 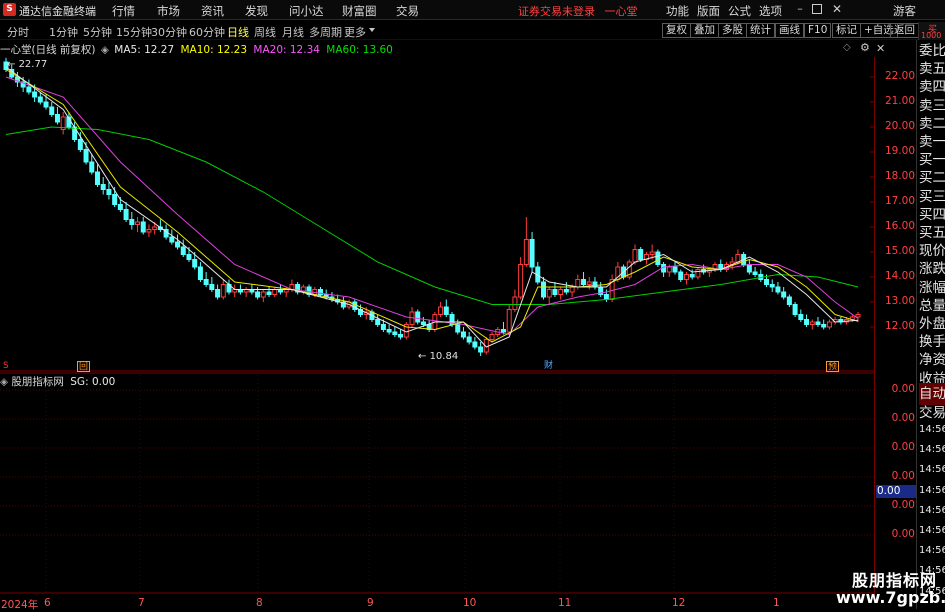 What do you see at coordinates (105, 50) in the screenshot?
I see `legend-toggle-icon: ◈` at bounding box center [105, 50].